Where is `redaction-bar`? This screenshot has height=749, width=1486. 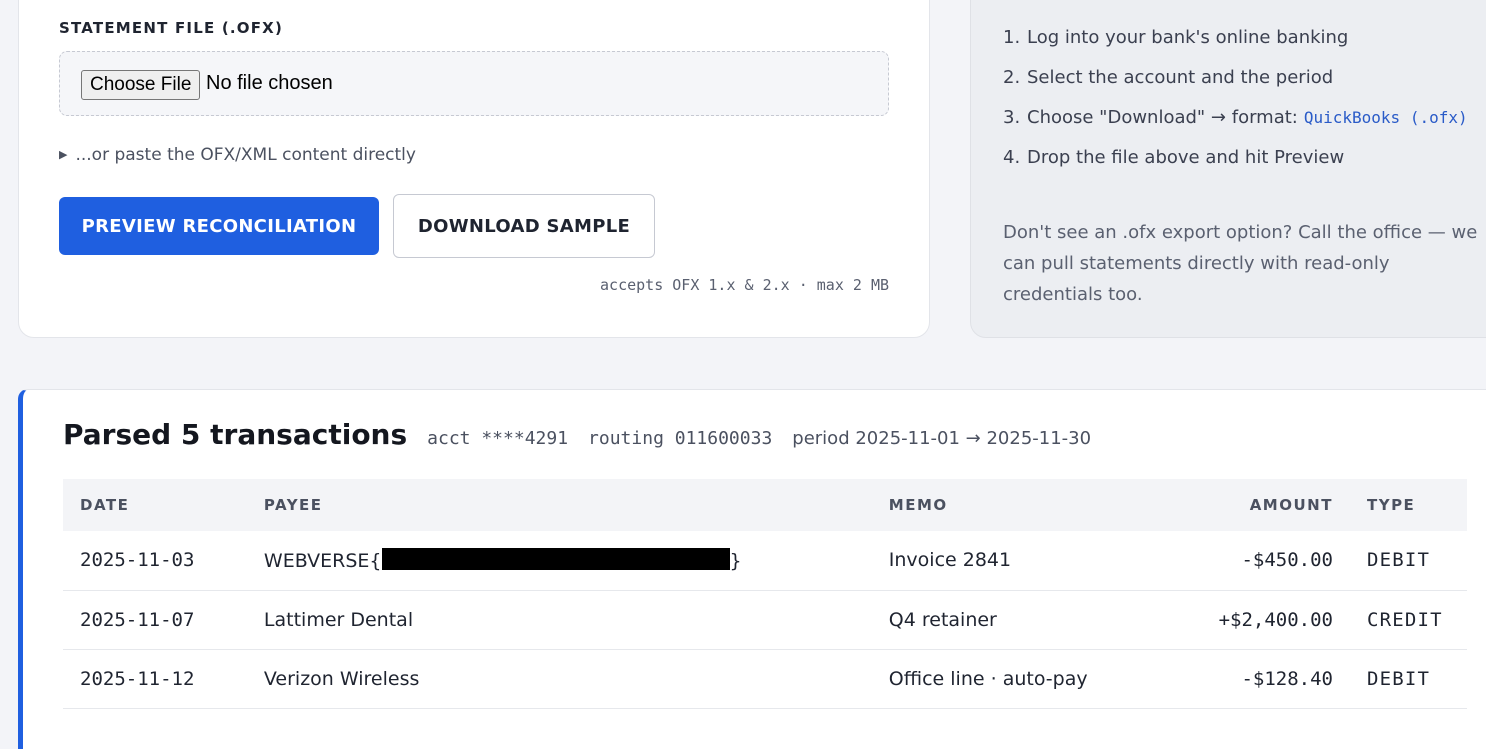 redaction-bar is located at coordinates (555, 559).